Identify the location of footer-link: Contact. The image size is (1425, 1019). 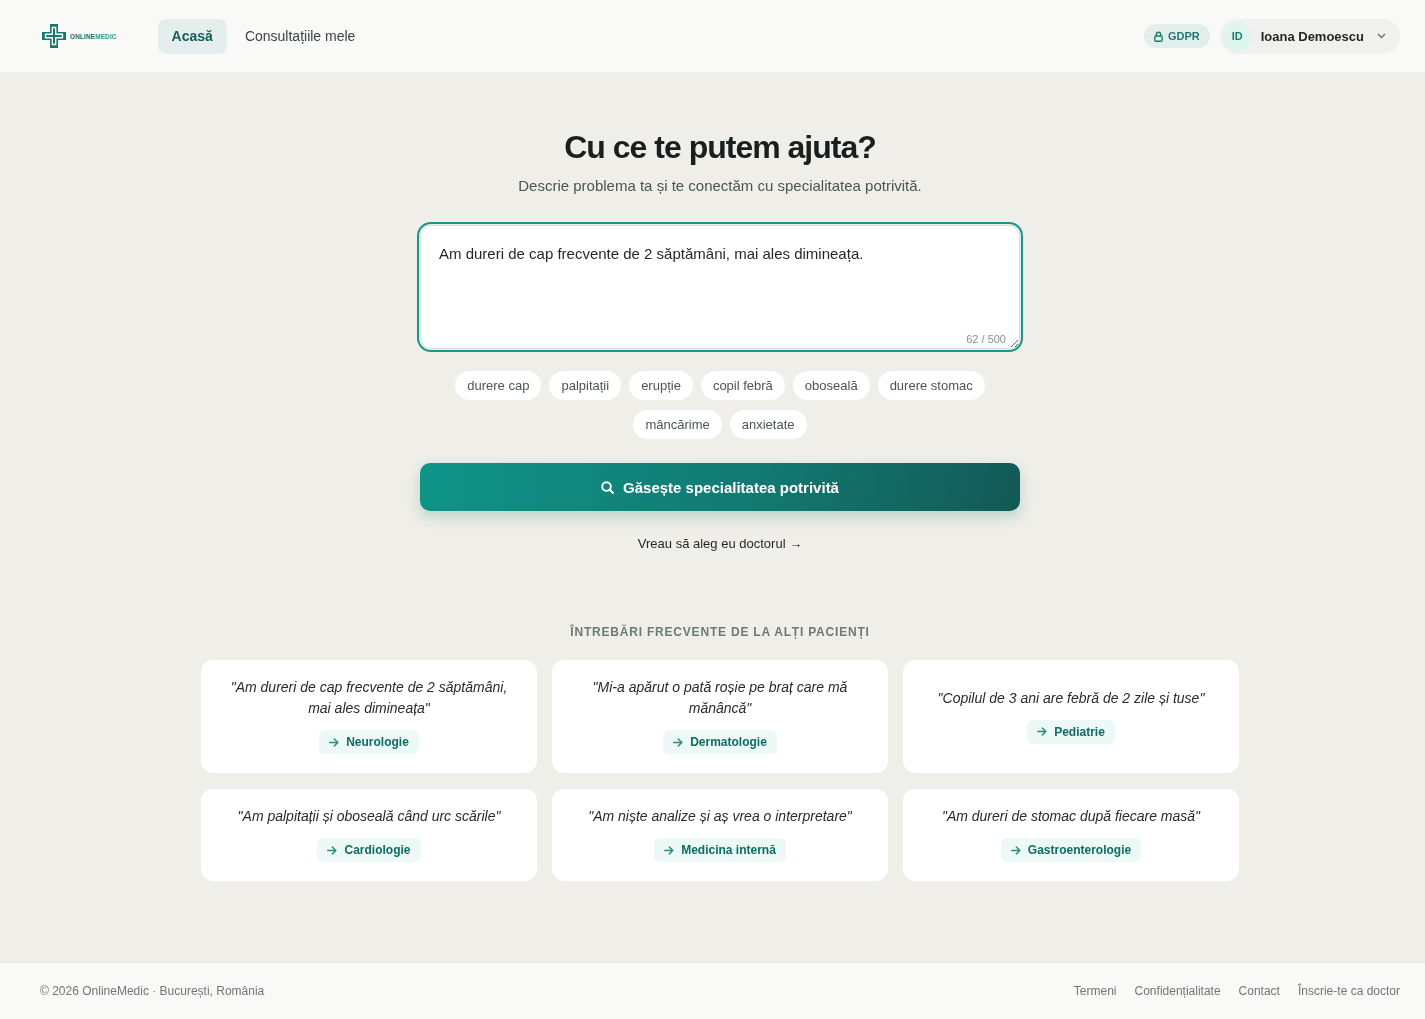
(1259, 991).